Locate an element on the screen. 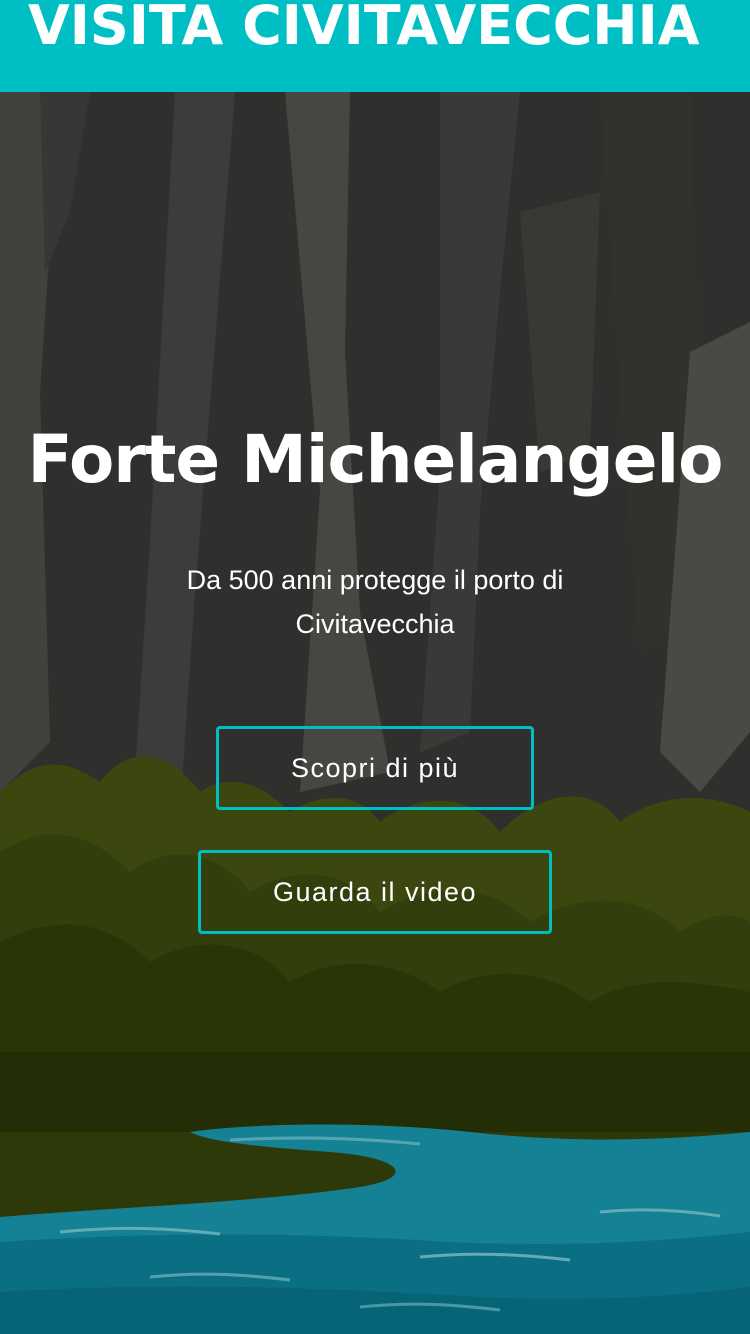 The width and height of the screenshot is (750, 1334). discover-more-button: Scopri di più is located at coordinates (375, 768).